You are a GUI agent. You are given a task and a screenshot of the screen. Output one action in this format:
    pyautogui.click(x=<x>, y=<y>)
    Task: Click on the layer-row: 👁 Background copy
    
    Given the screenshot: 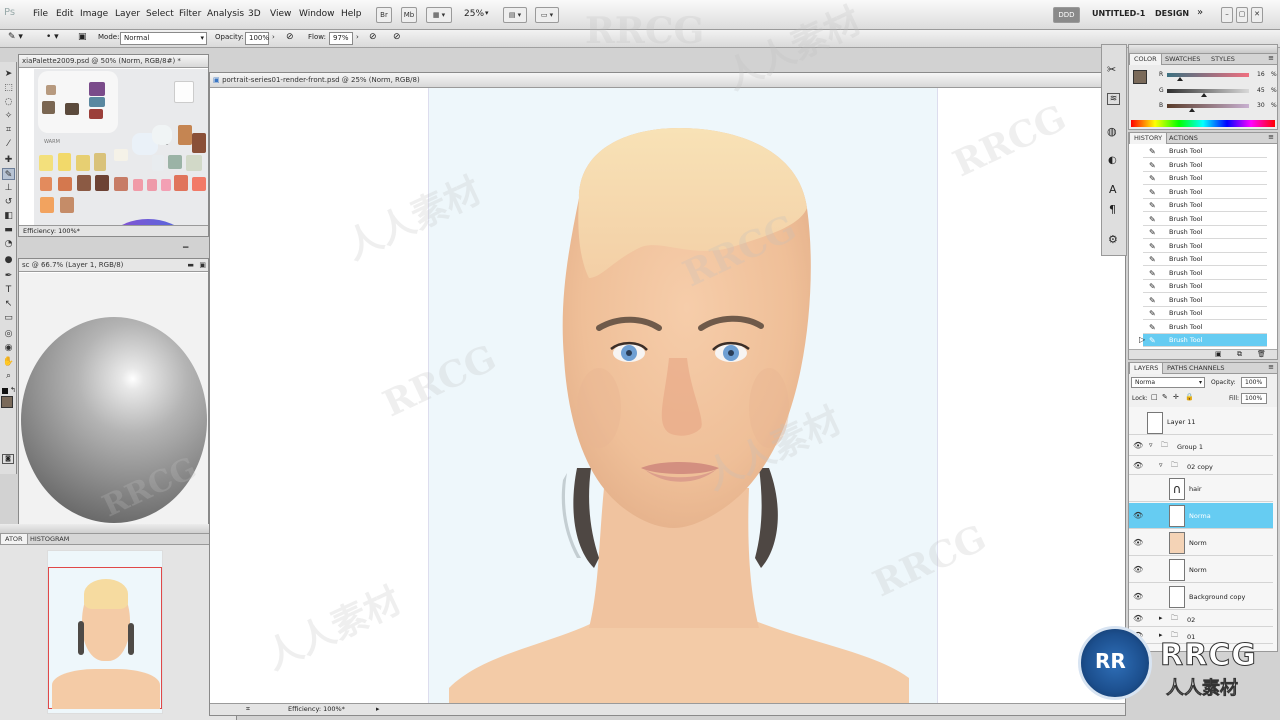 What is the action you would take?
    pyautogui.click(x=1201, y=597)
    